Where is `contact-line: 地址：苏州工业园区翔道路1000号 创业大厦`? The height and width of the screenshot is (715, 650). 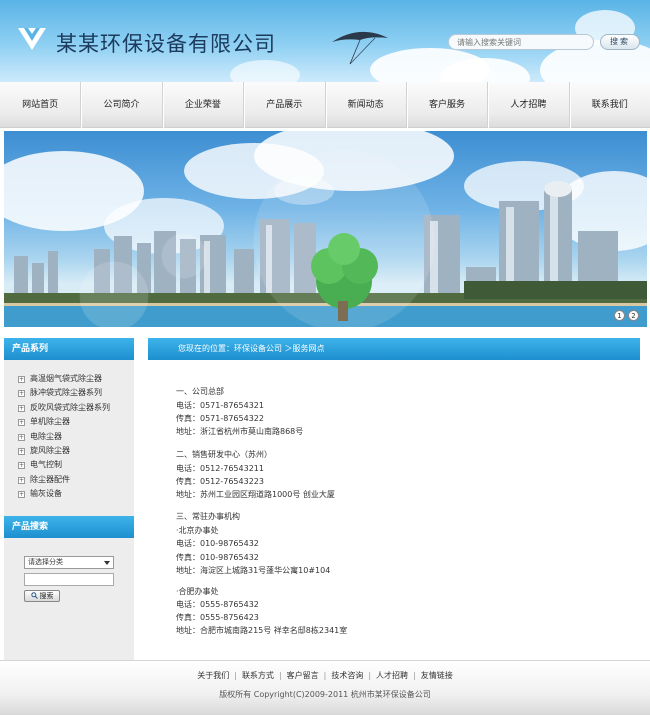 contact-line: 地址：苏州工业园区翔道路1000号 创业大厦 is located at coordinates (255, 494).